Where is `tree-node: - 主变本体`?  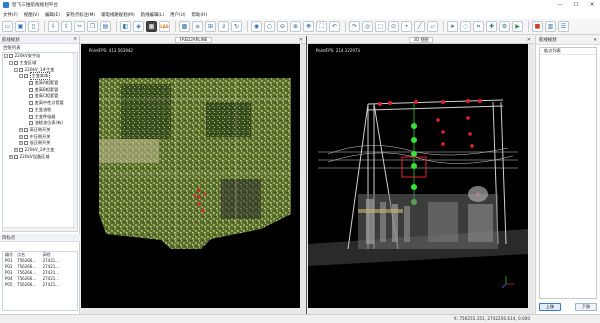 tree-node: - 主变本体 is located at coordinates (40, 76).